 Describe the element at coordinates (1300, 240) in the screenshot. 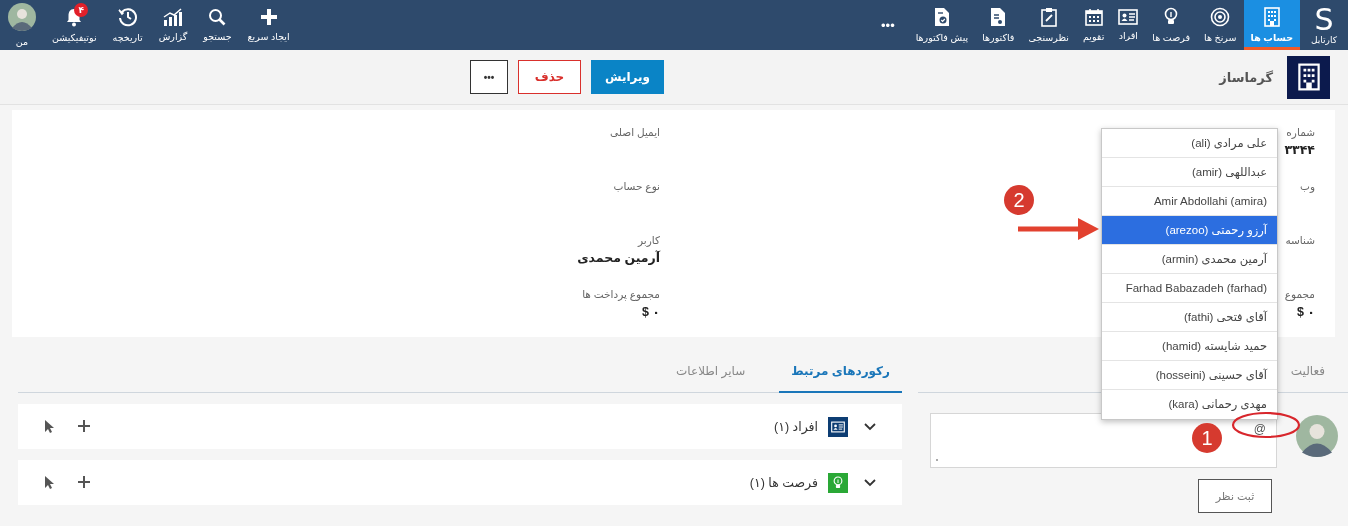

I see `field-label: شناسه` at that location.